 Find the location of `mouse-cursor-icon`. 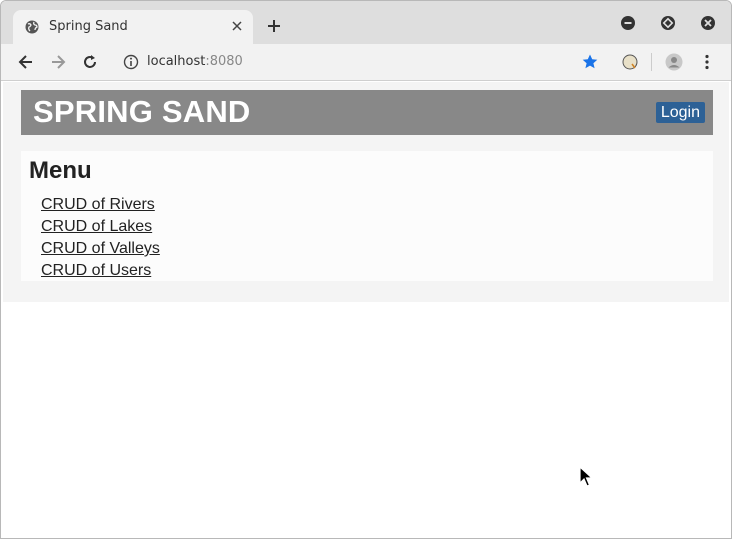

mouse-cursor-icon is located at coordinates (586, 476).